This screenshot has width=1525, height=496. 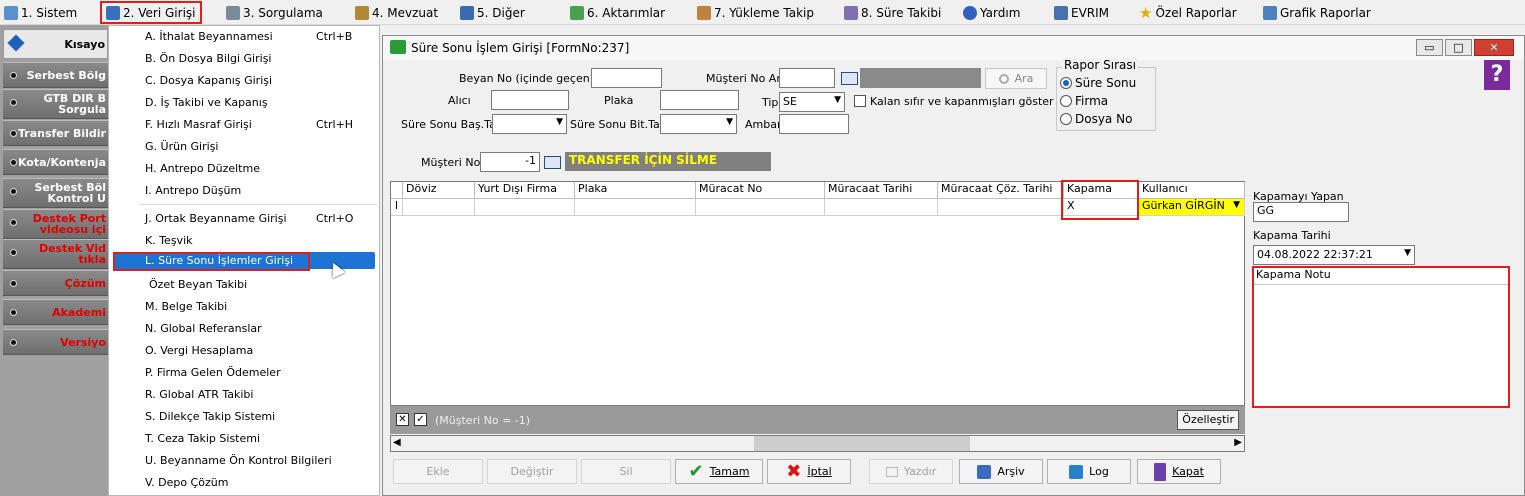 What do you see at coordinates (530, 100) in the screenshot?
I see `alici-input` at bounding box center [530, 100].